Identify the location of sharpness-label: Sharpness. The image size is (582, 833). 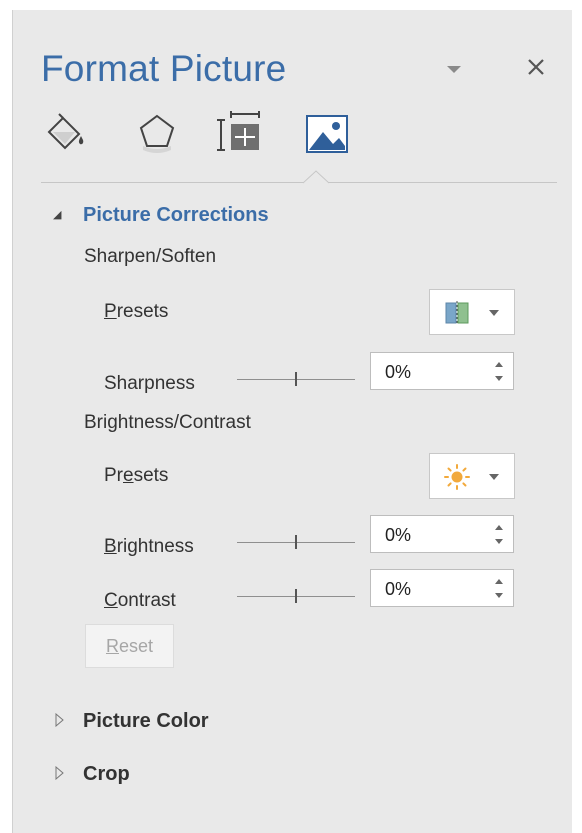
(149, 383).